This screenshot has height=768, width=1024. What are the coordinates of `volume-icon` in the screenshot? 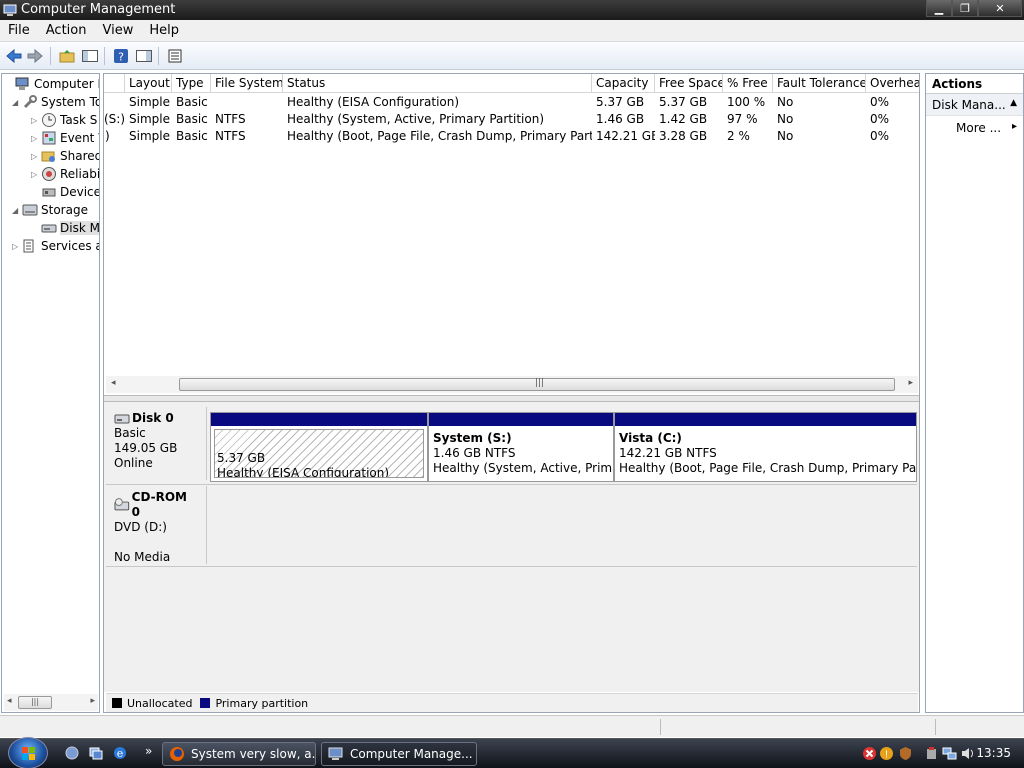 It's located at (967, 753).